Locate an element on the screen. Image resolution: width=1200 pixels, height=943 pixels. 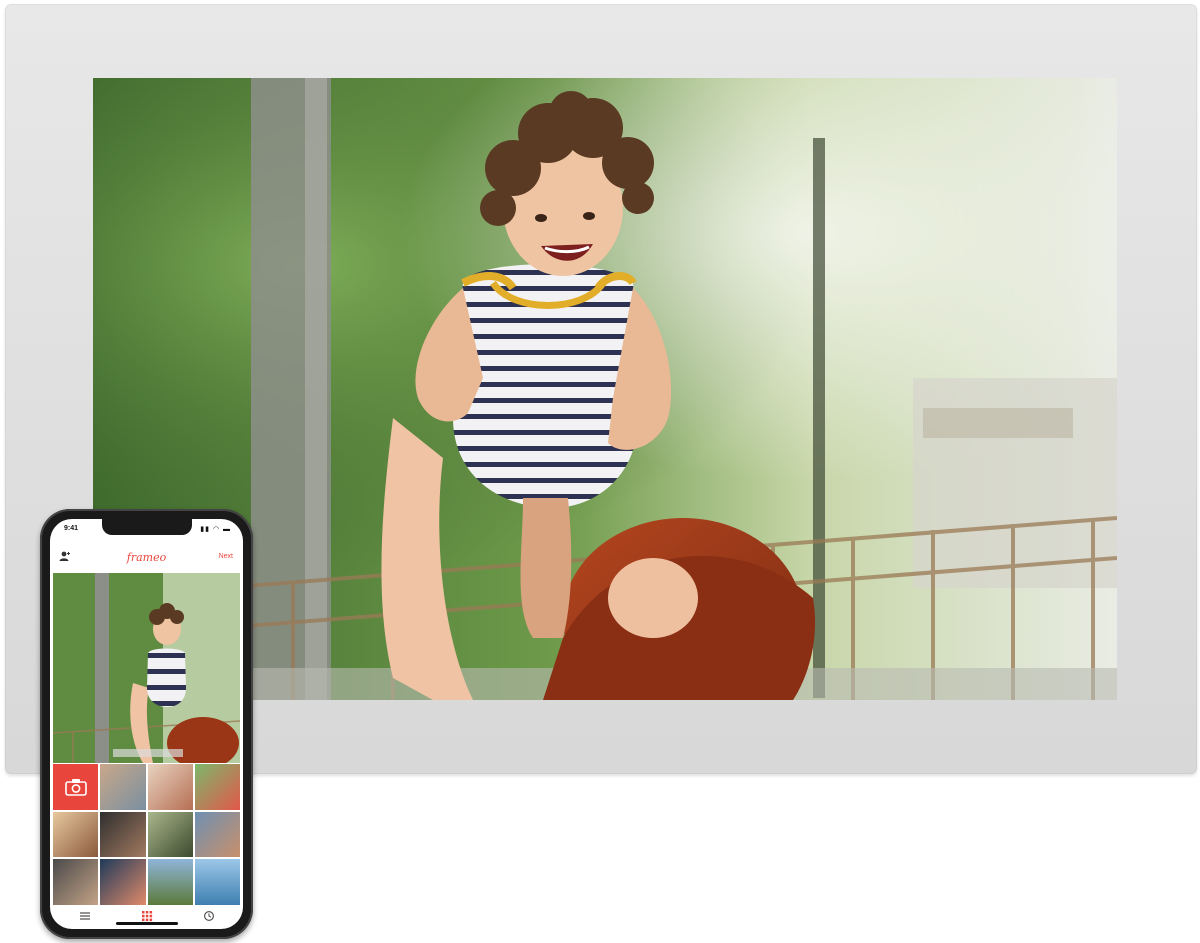
grid-icon is located at coordinates (147, 916).